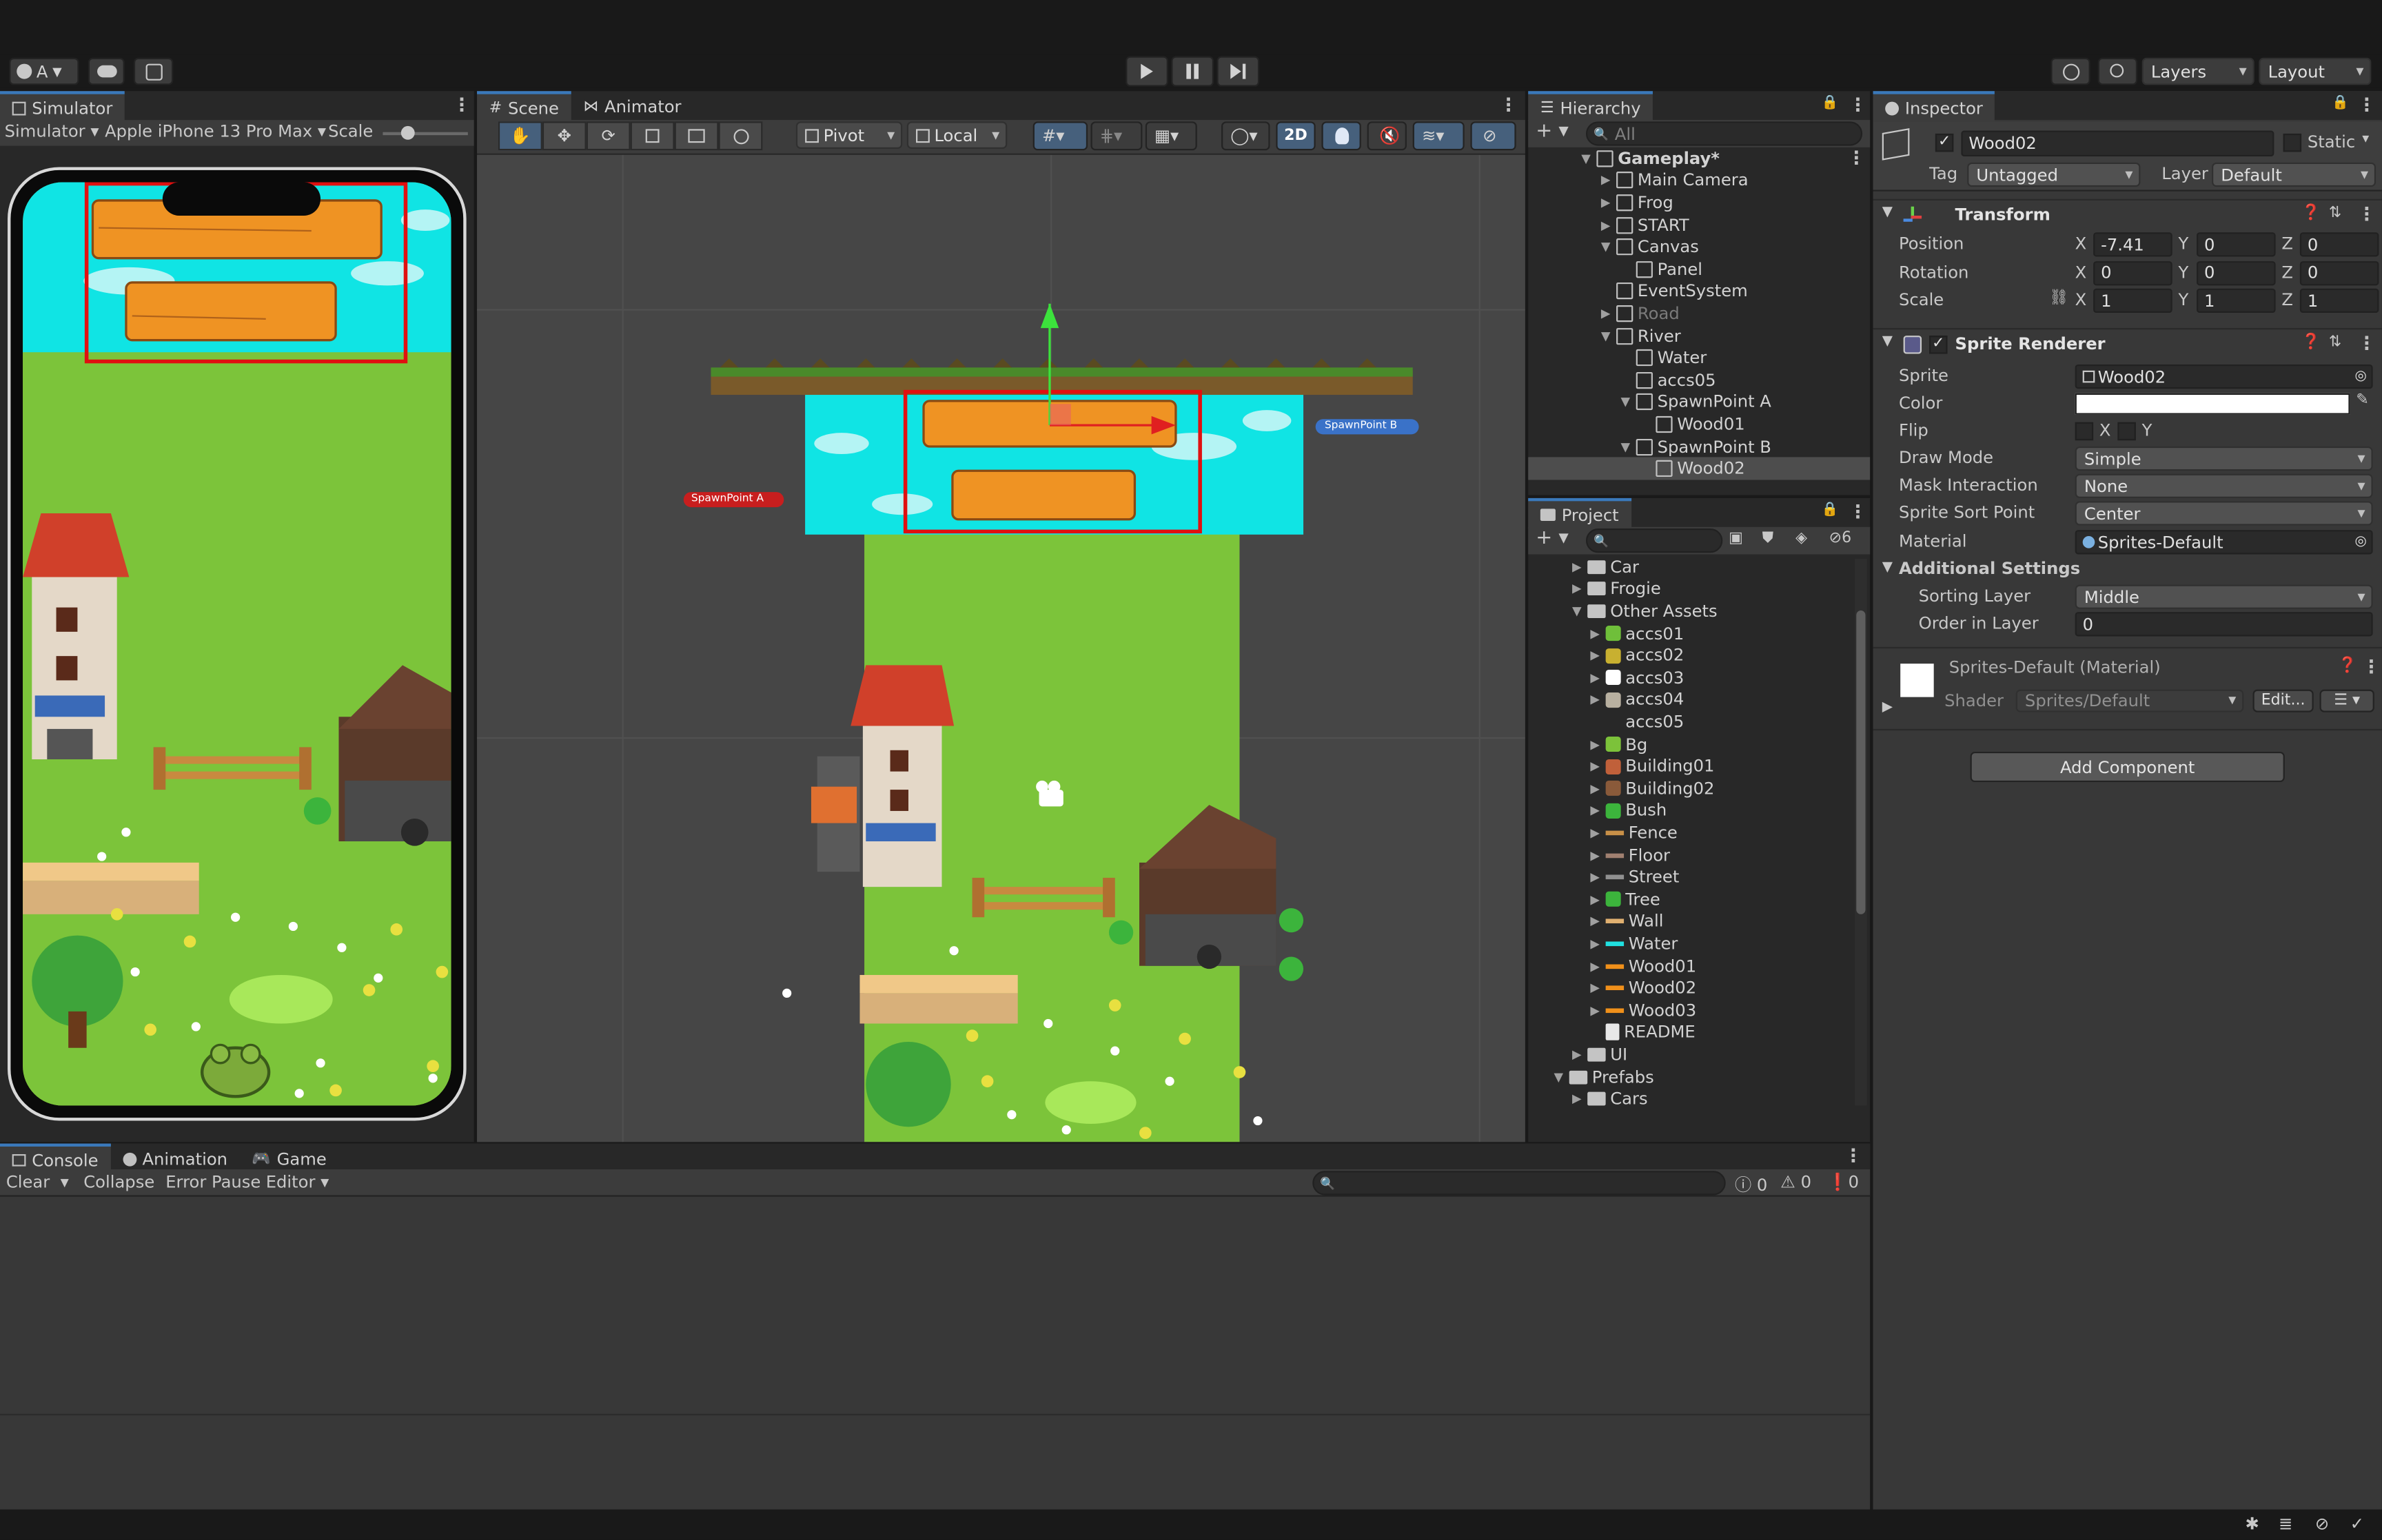 This screenshot has height=1540, width=2382. I want to click on project-scrollbar-thumb, so click(1861, 762).